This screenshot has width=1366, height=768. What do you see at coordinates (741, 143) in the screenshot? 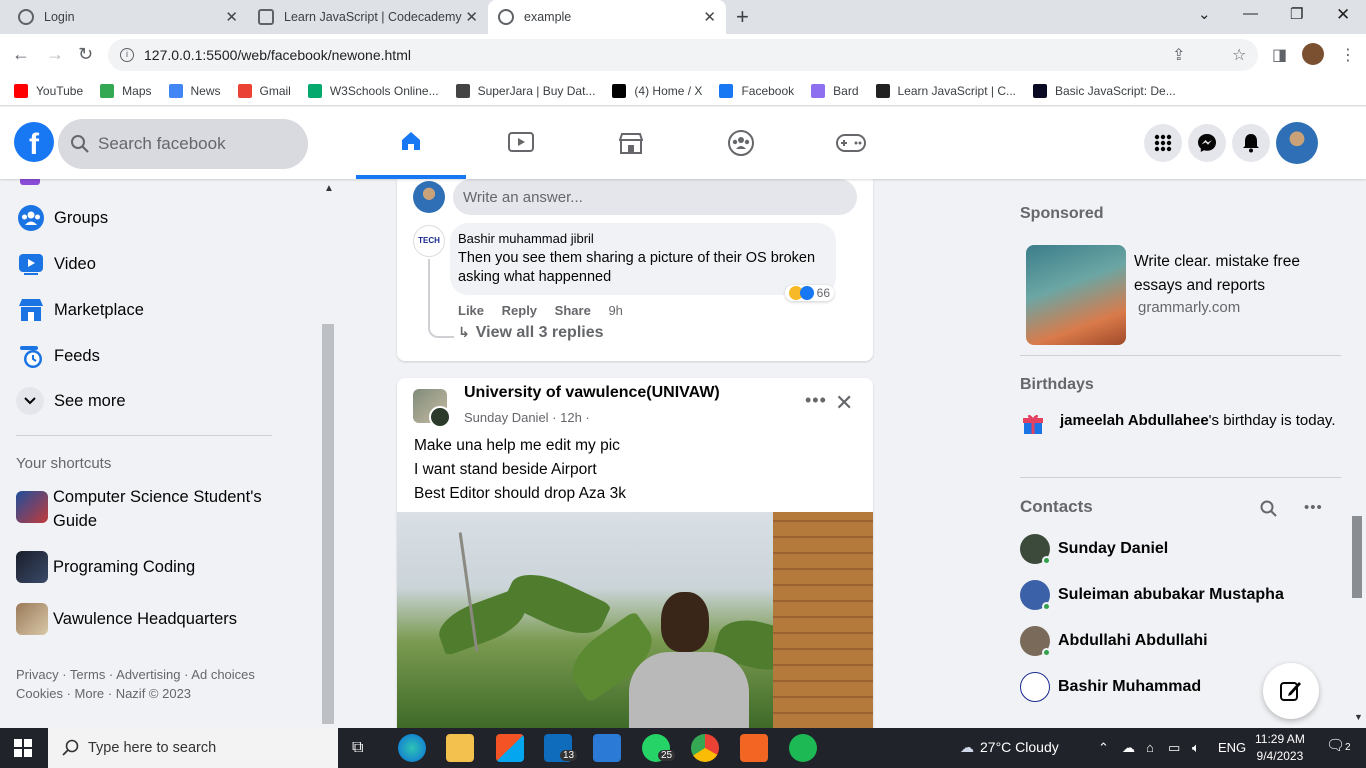
I see `nav-groups` at bounding box center [741, 143].